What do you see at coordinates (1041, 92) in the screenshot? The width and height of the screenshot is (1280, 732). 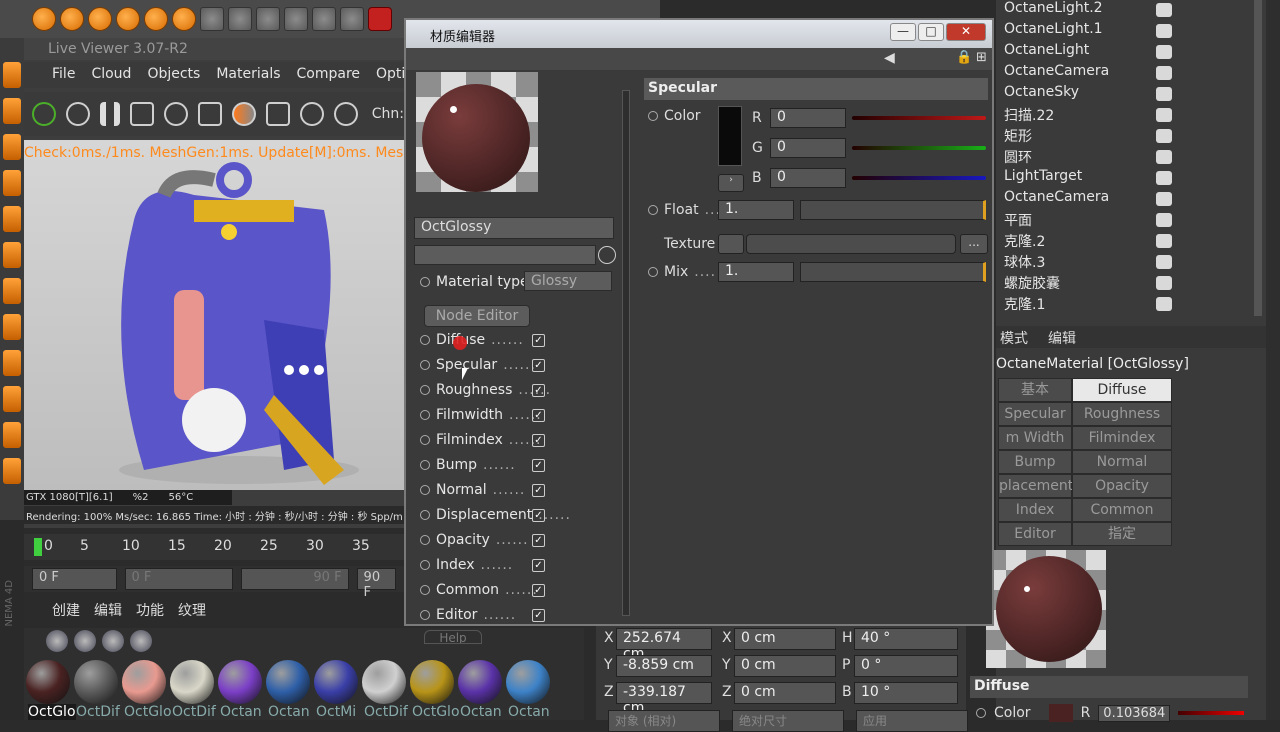 I see `object-item: OctaneSky` at bounding box center [1041, 92].